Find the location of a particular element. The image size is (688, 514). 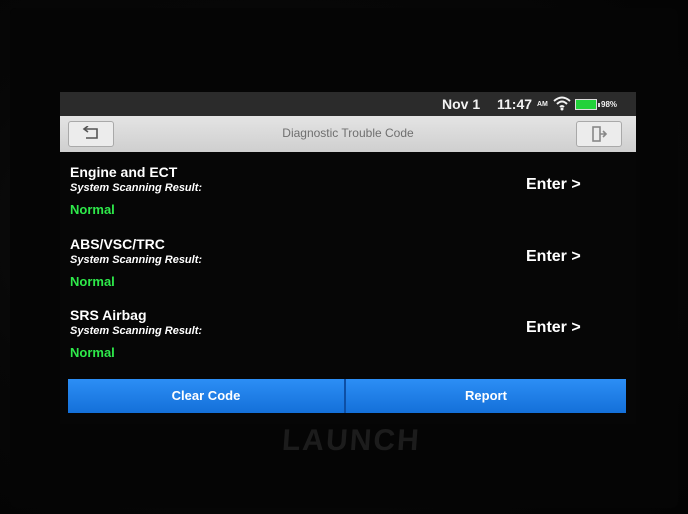

title-bar: Diagnostic Trouble Code is located at coordinates (348, 134).